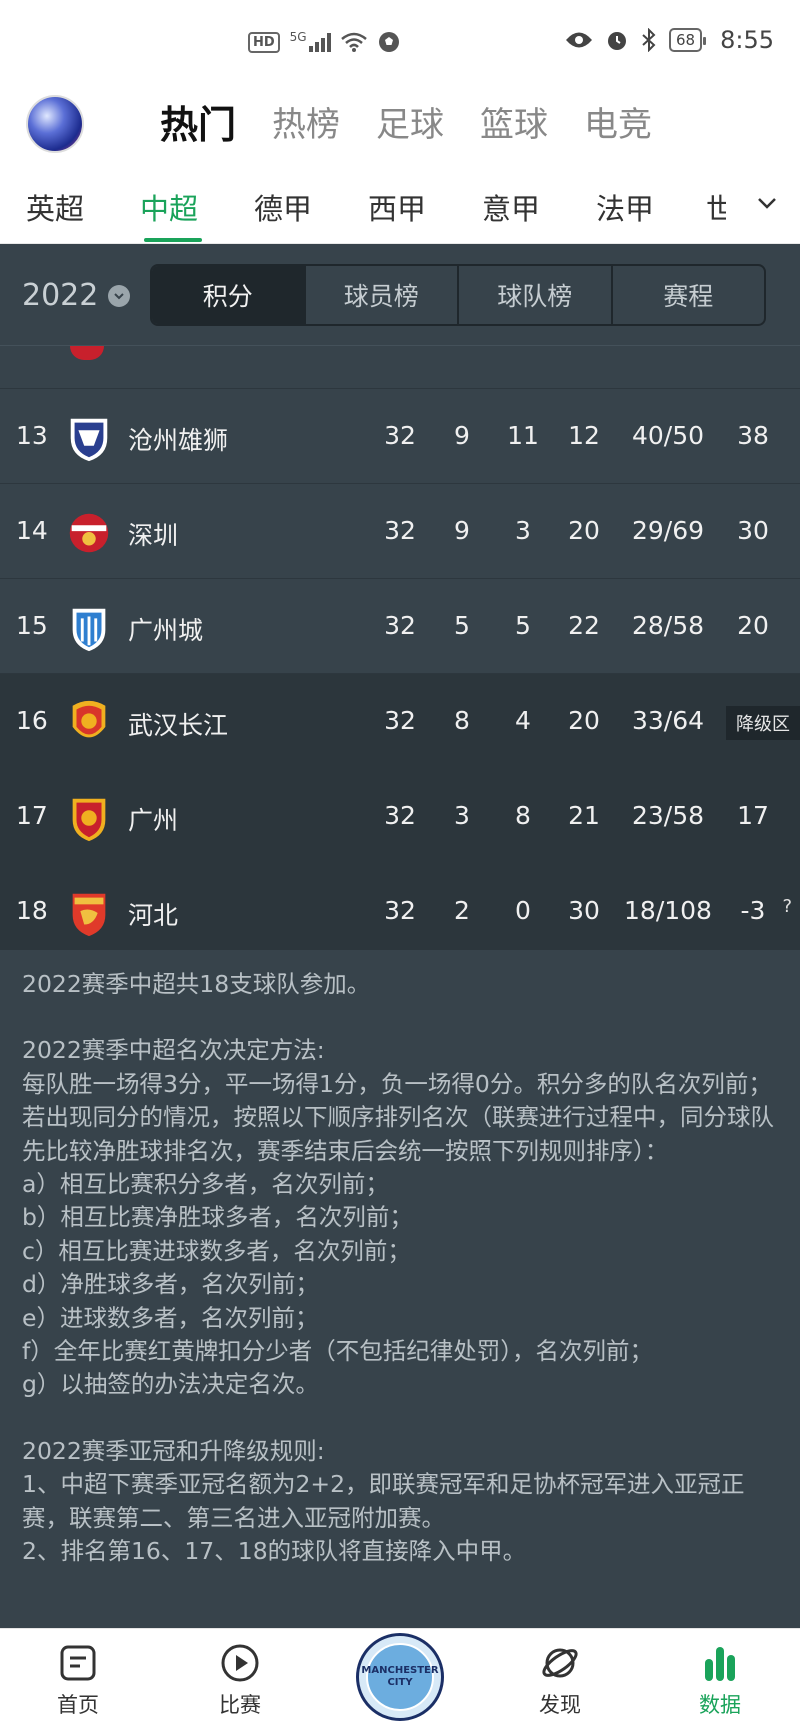  Describe the element at coordinates (584, 625) in the screenshot. I see `losses: 22` at that location.